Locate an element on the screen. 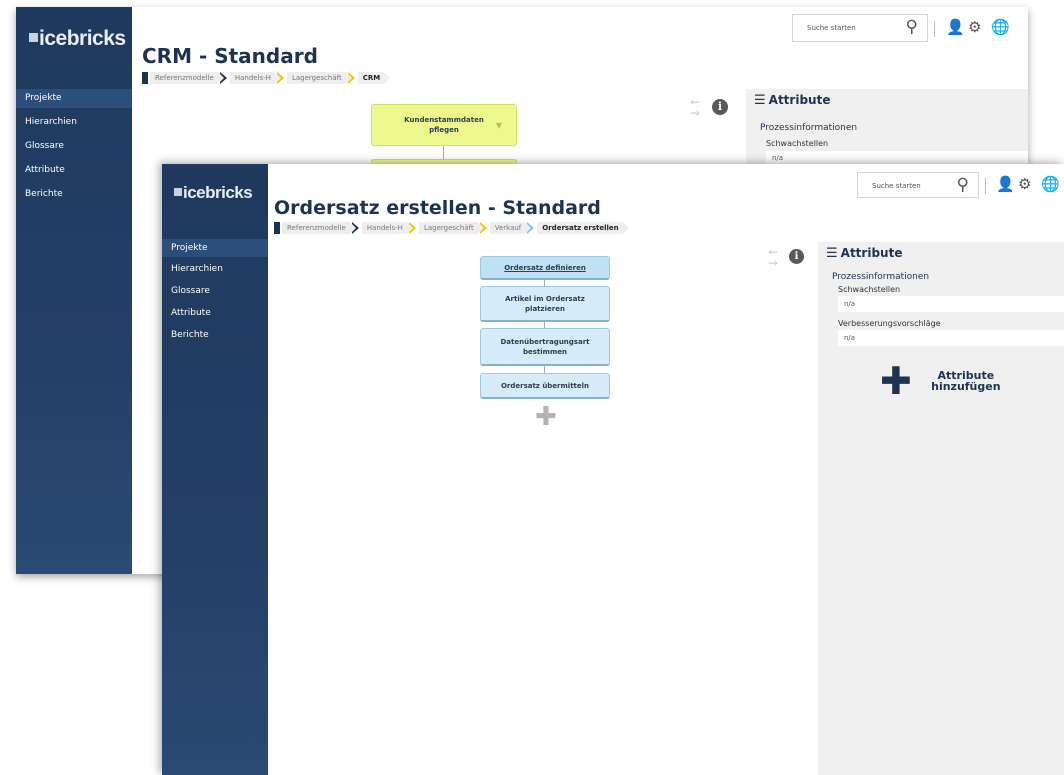 This screenshot has width=1064, height=775. process-step-label: Kundenstammdaten pflegen is located at coordinates (444, 125).